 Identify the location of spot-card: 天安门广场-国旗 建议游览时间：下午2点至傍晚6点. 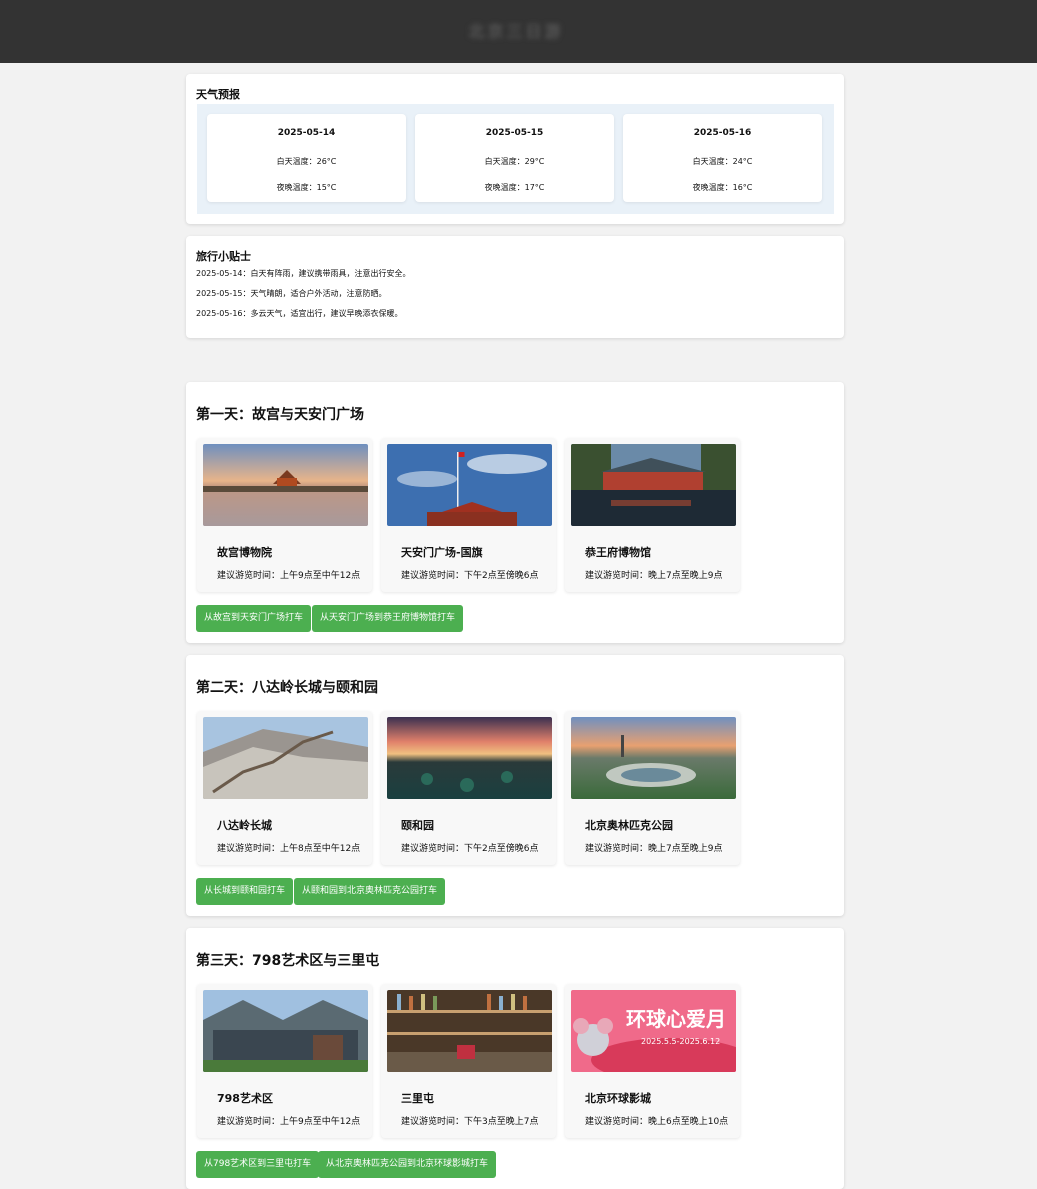
(468, 515).